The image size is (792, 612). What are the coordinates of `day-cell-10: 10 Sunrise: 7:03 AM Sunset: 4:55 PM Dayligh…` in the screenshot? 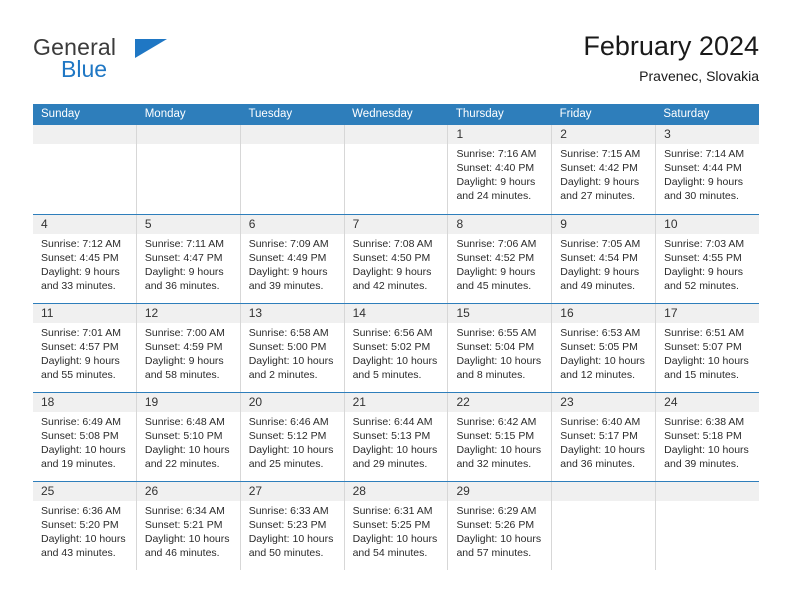 It's located at (708, 259).